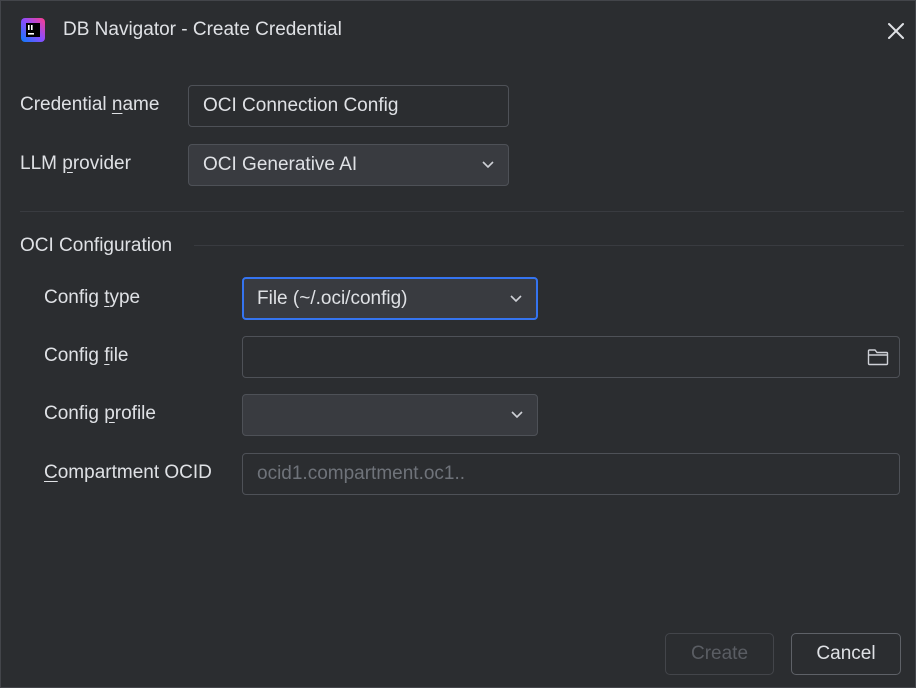 Image resolution: width=916 pixels, height=688 pixels. What do you see at coordinates (128, 472) in the screenshot?
I see `compartment-ocid-label: Compartment OCID` at bounding box center [128, 472].